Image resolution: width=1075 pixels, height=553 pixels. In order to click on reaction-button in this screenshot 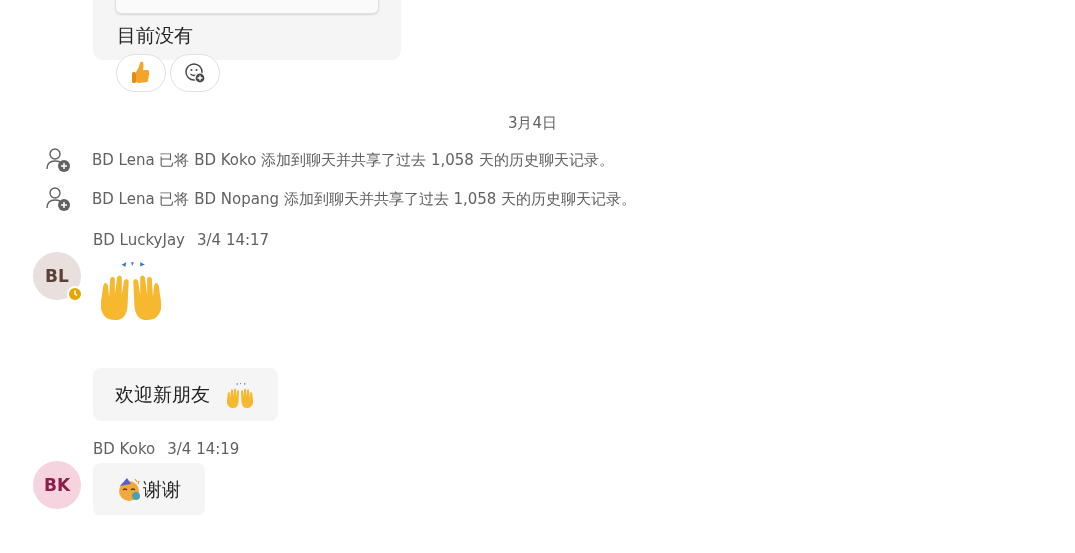, I will do `click(195, 73)`.